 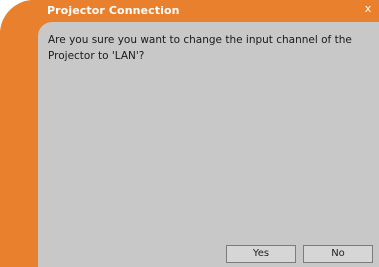 What do you see at coordinates (189, 11) in the screenshot?
I see `title-bar: Projector Connection x` at bounding box center [189, 11].